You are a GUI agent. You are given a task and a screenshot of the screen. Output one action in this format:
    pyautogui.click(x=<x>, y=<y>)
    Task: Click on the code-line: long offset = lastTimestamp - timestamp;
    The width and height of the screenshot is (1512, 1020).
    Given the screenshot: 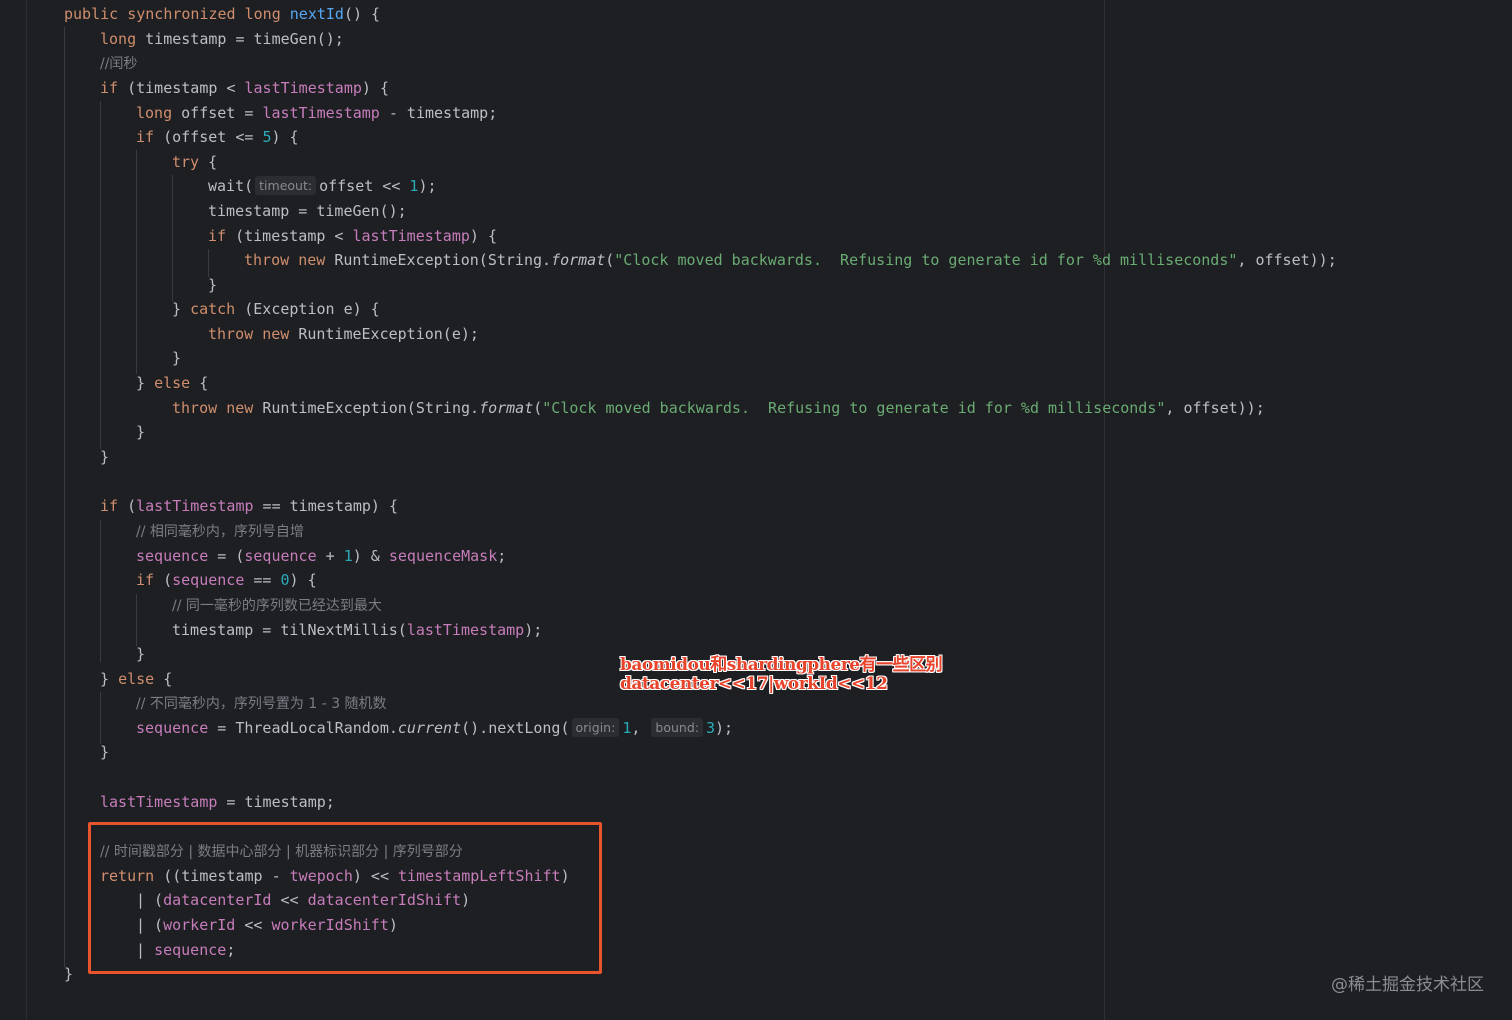 What is the action you would take?
    pyautogui.click(x=316, y=113)
    